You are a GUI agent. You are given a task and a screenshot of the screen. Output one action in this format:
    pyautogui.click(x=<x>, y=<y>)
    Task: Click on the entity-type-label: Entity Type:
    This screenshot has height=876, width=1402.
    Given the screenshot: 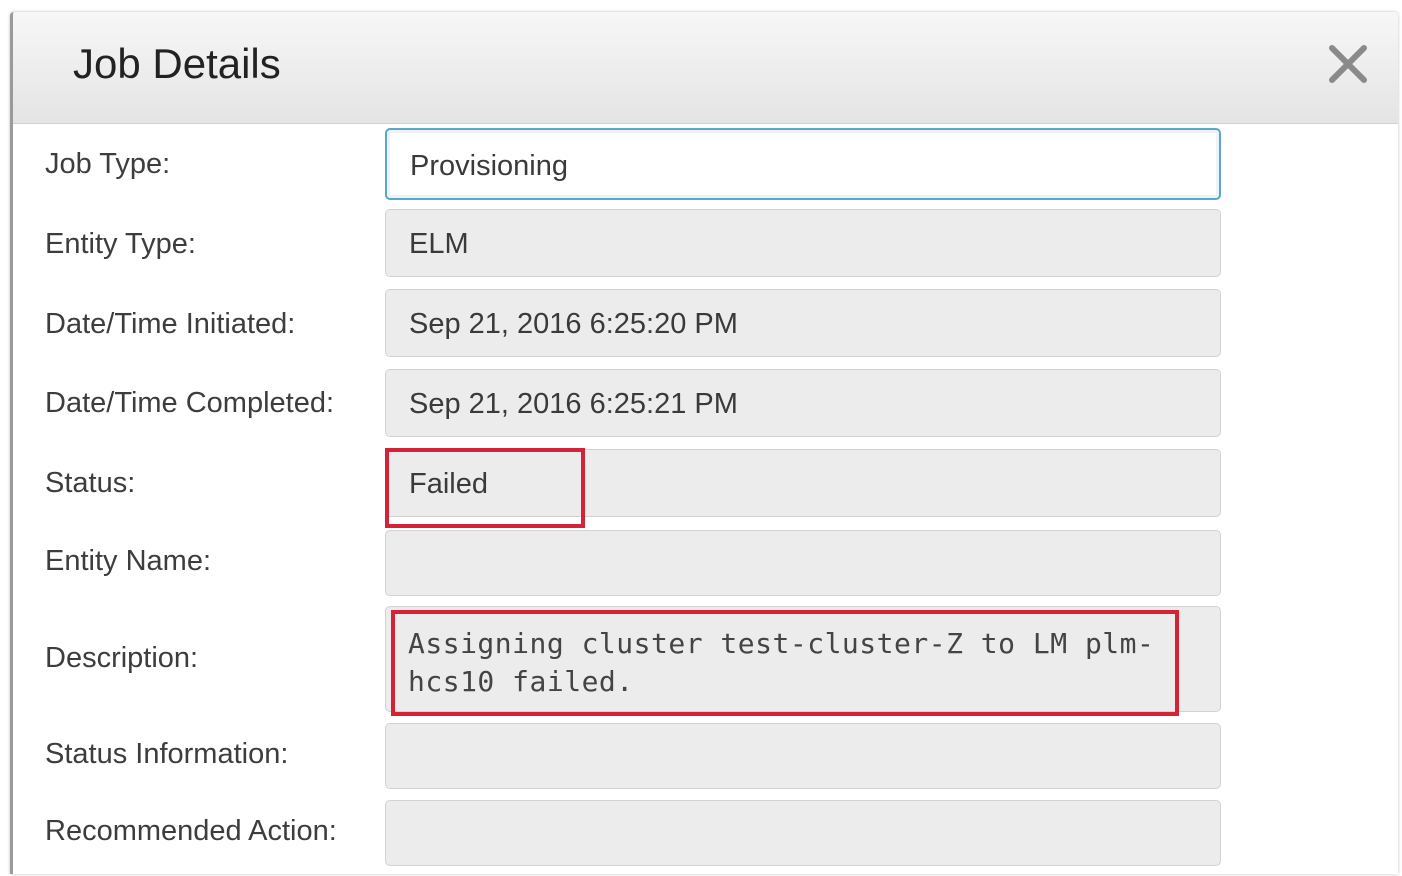 What is the action you would take?
    pyautogui.click(x=120, y=244)
    